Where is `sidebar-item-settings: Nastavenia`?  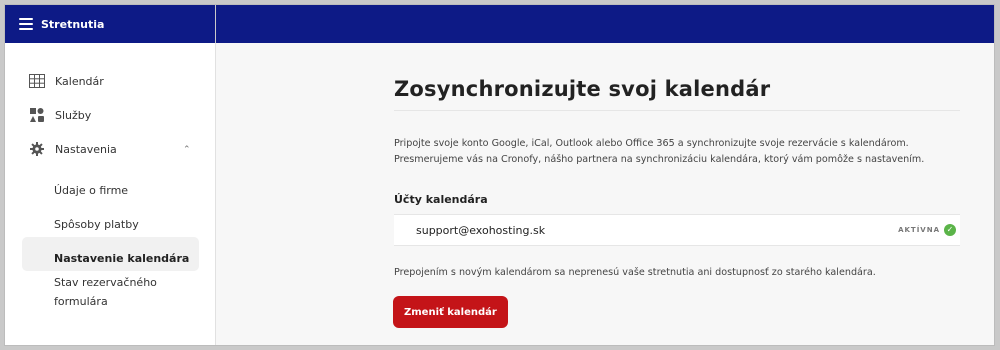
sidebar-item-settings: Nastavenia is located at coordinates (73, 149).